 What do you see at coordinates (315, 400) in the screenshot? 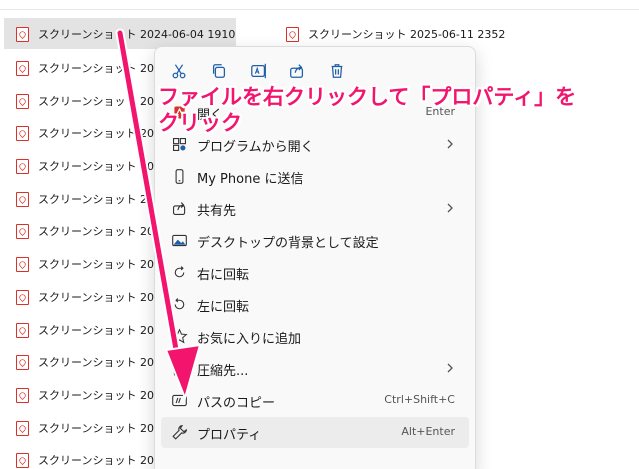
I see `menu-item-copy-path: パスのコピー Ctrl+Shift+C` at bounding box center [315, 400].